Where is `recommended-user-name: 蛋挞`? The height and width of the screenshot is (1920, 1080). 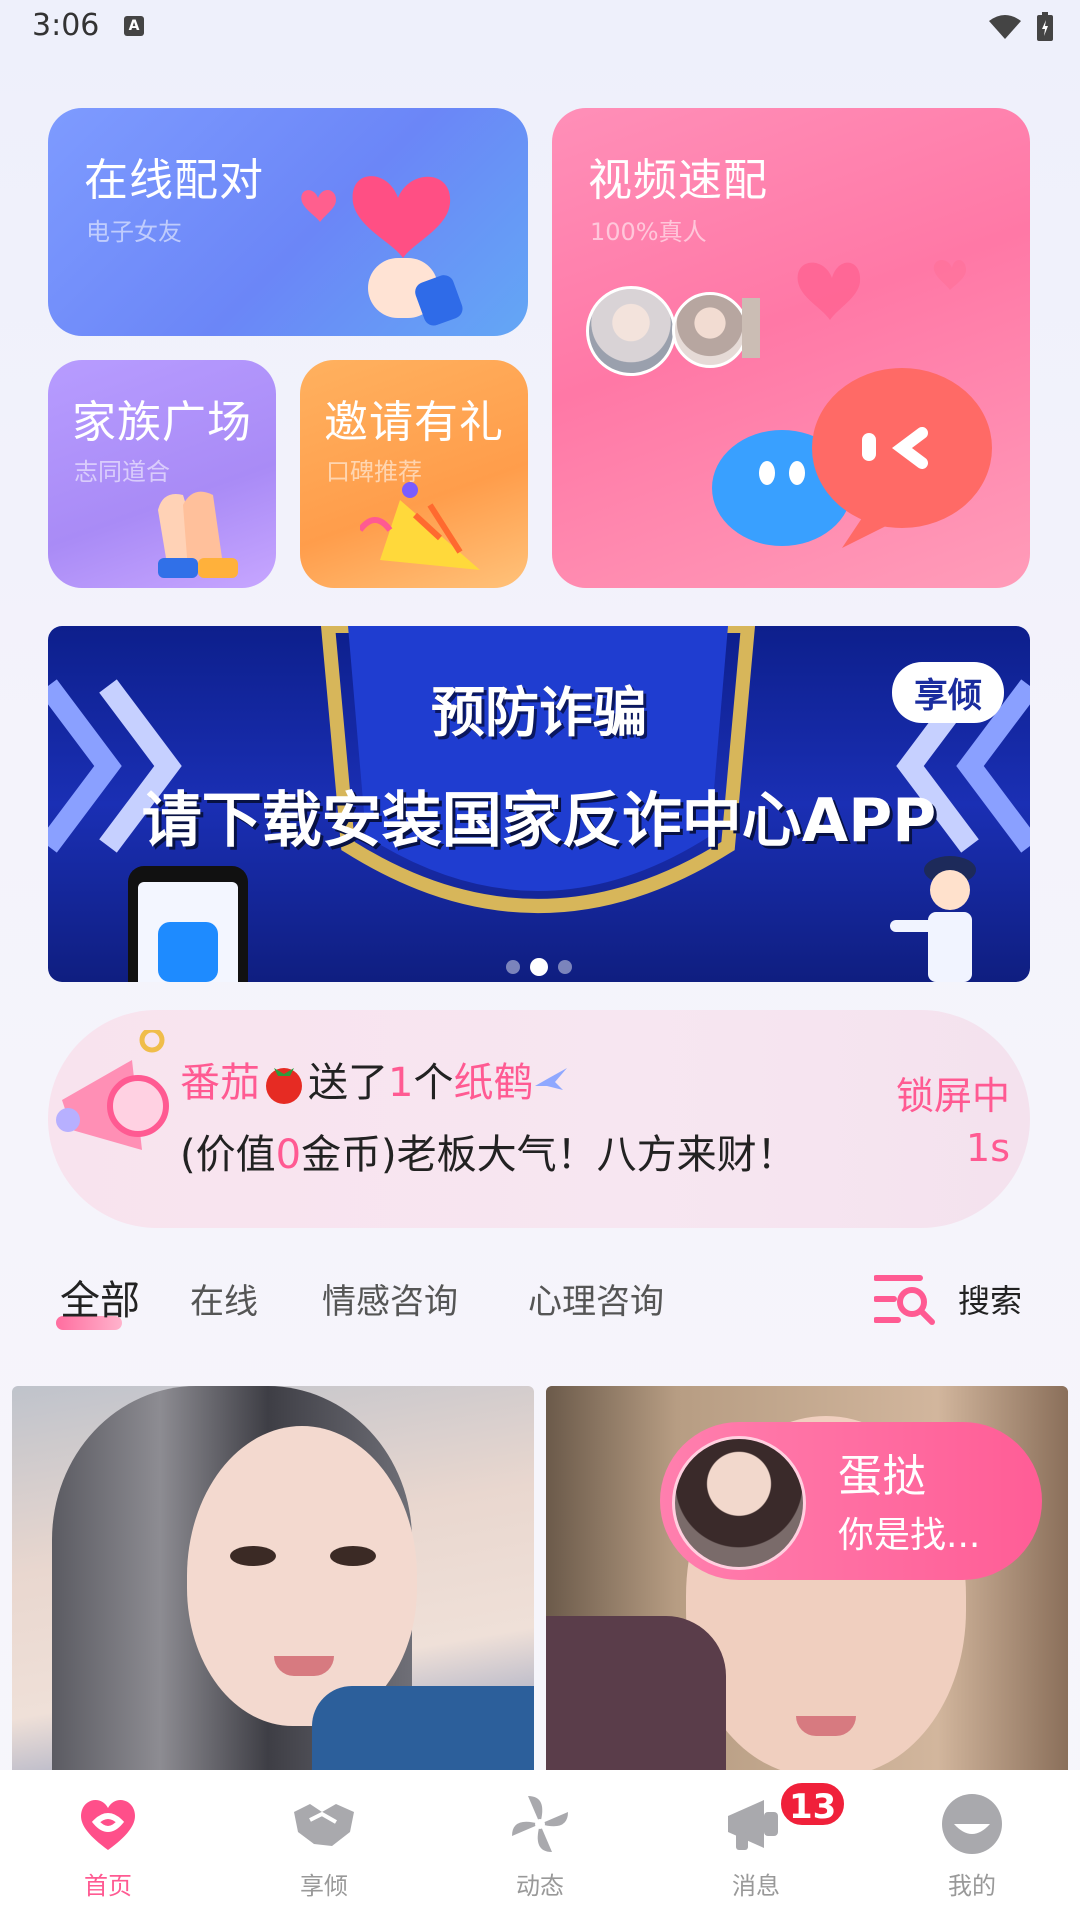
recommended-user-name: 蛋挞 is located at coordinates (882, 1476).